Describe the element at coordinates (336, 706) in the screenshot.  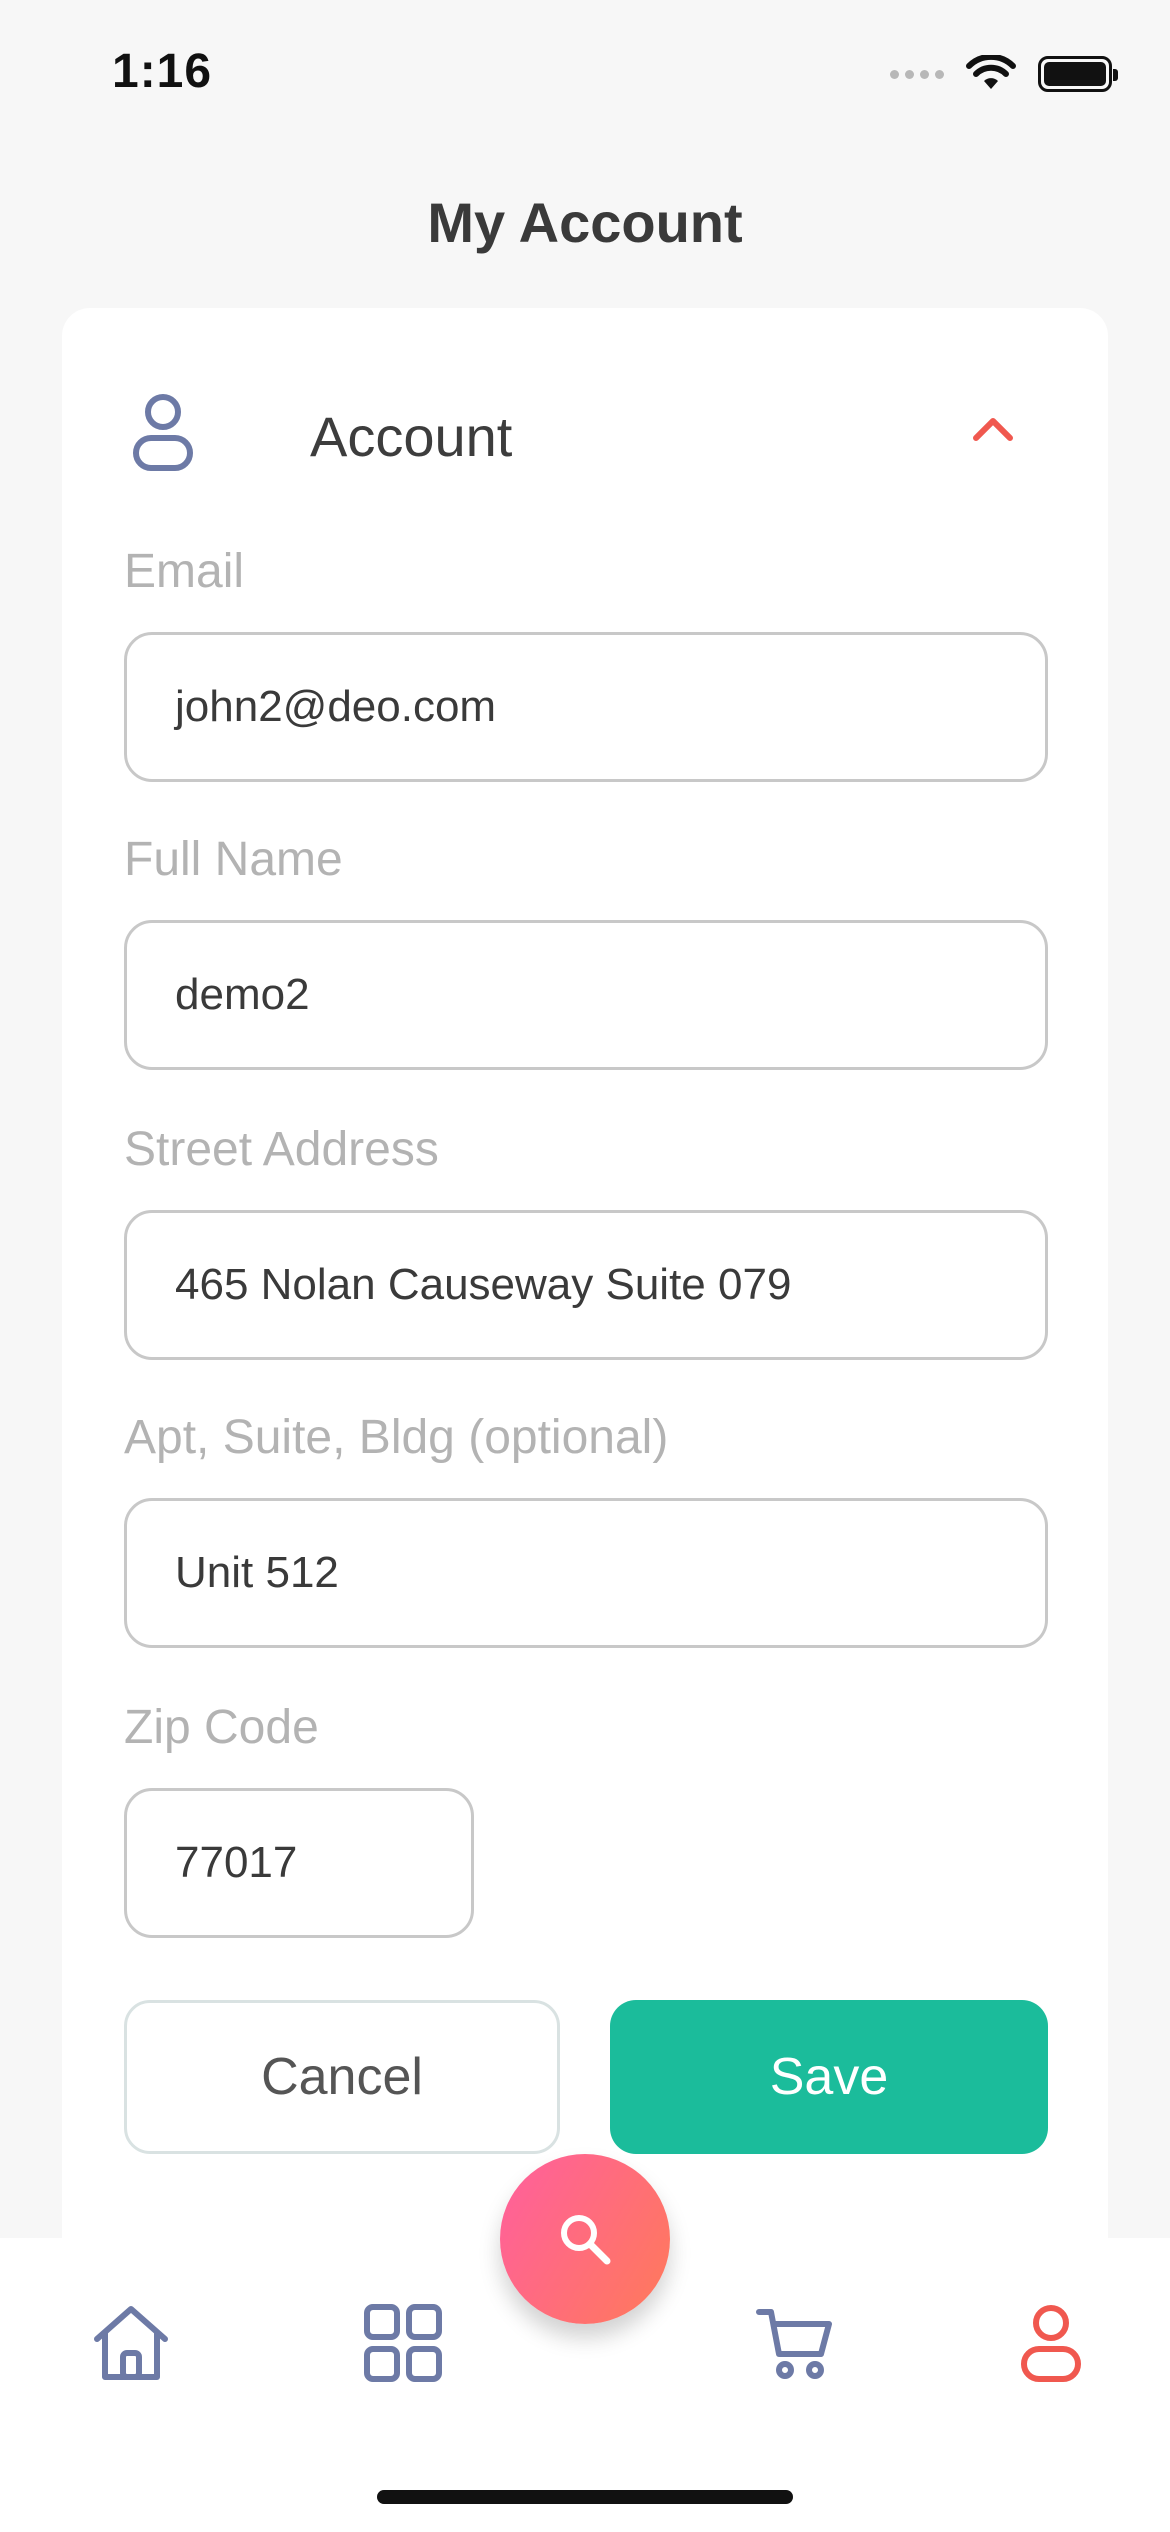
I see `email-value: john2@deo.com` at that location.